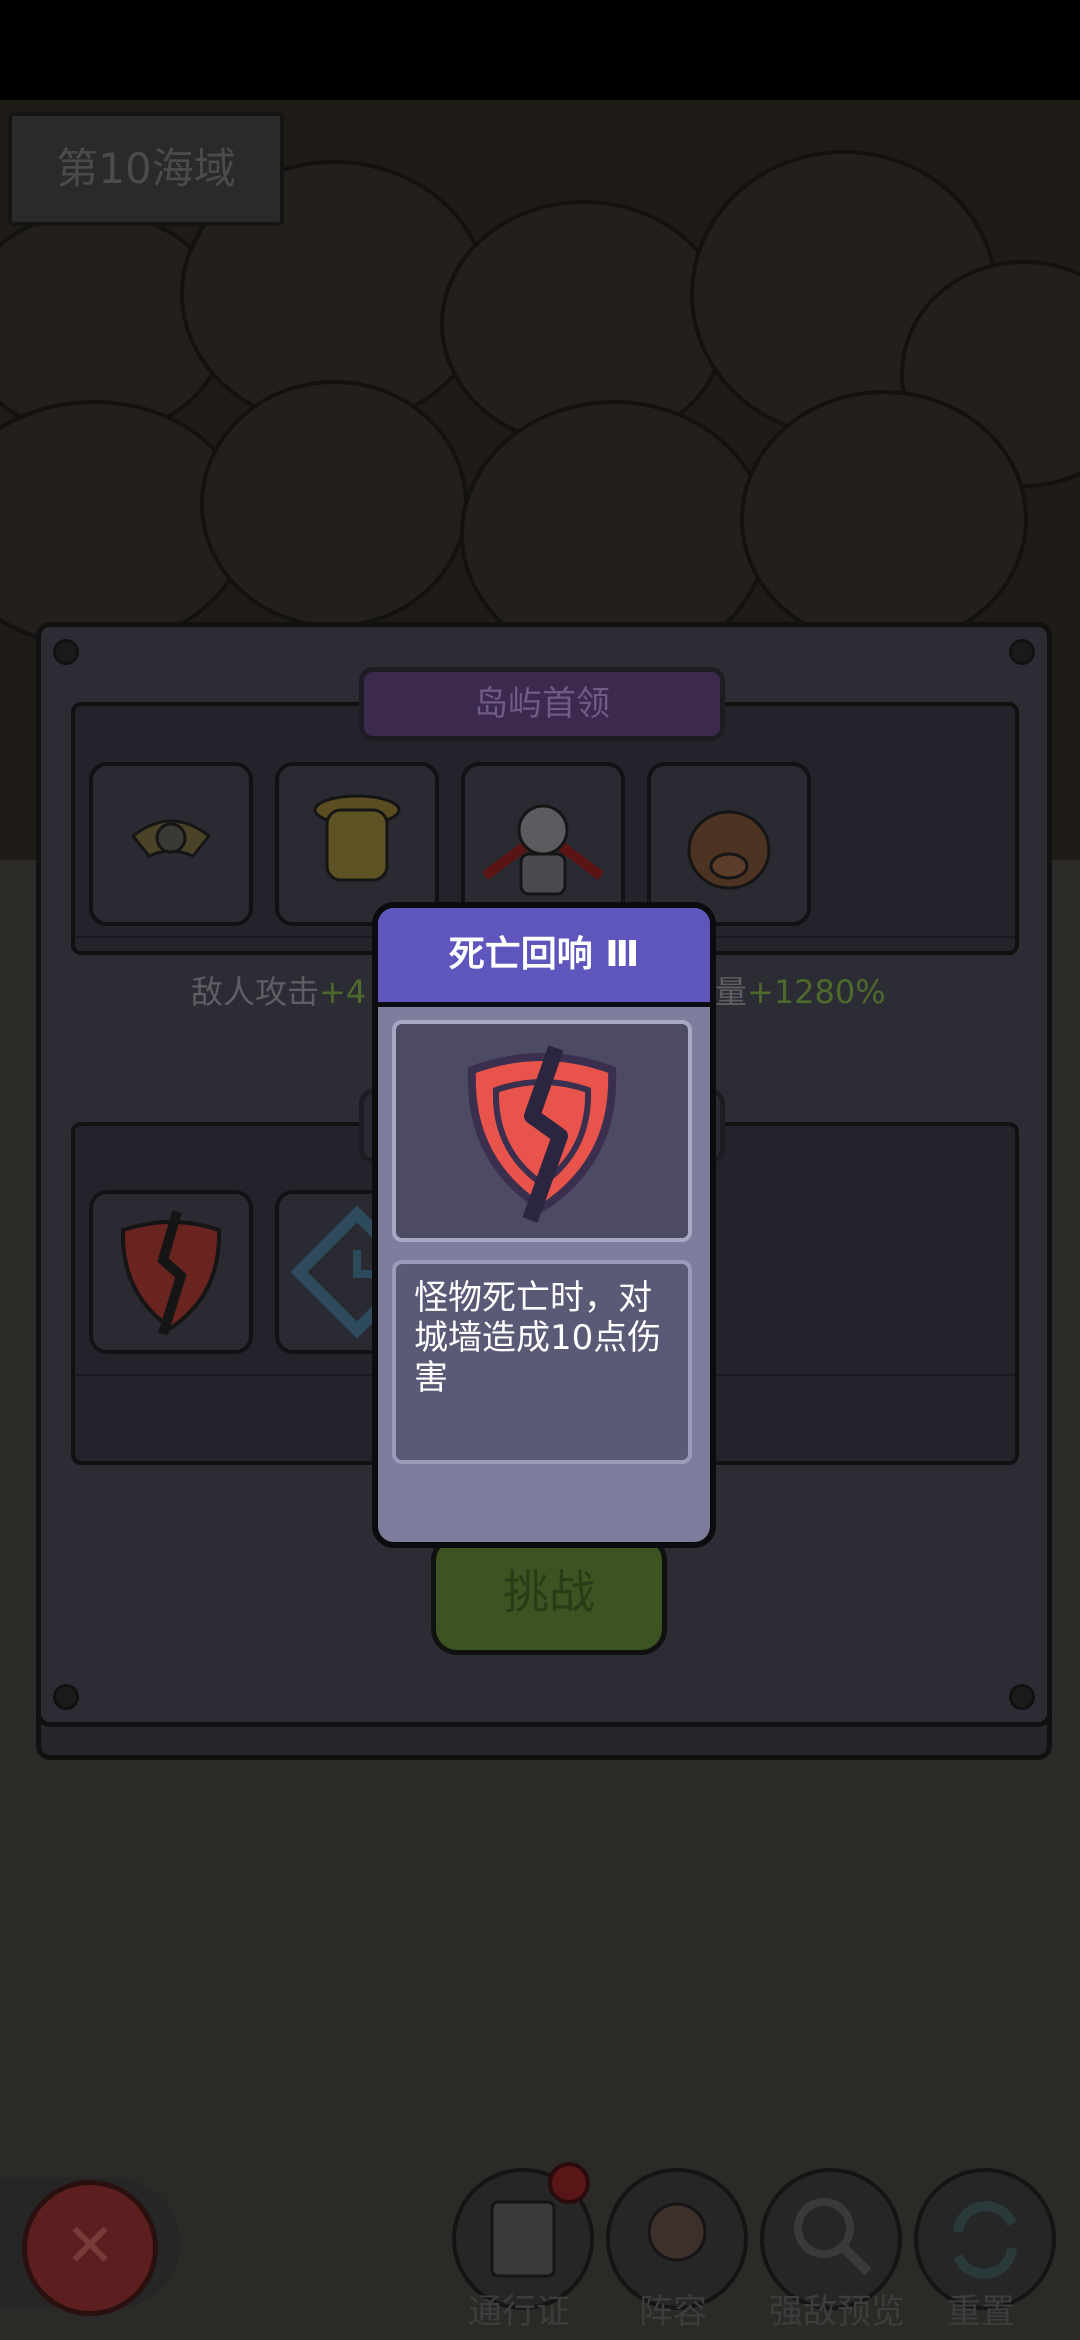  Describe the element at coordinates (90, 2248) in the screenshot. I see `close-button: ✕` at that location.